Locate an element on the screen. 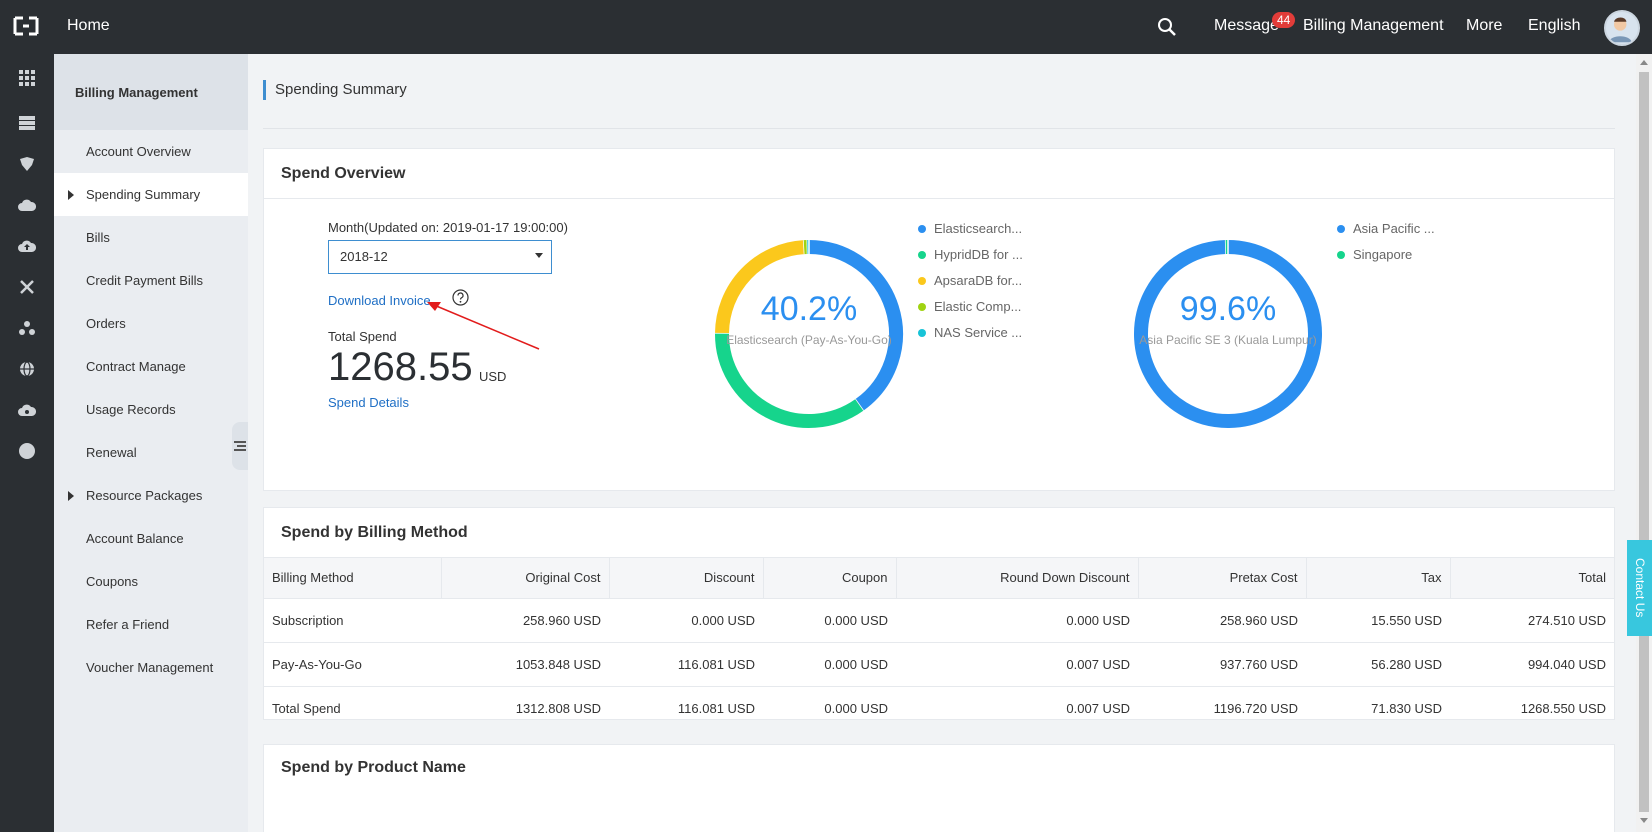 Image resolution: width=1652 pixels, height=832 pixels. cloud-upload-icon is located at coordinates (27, 246).